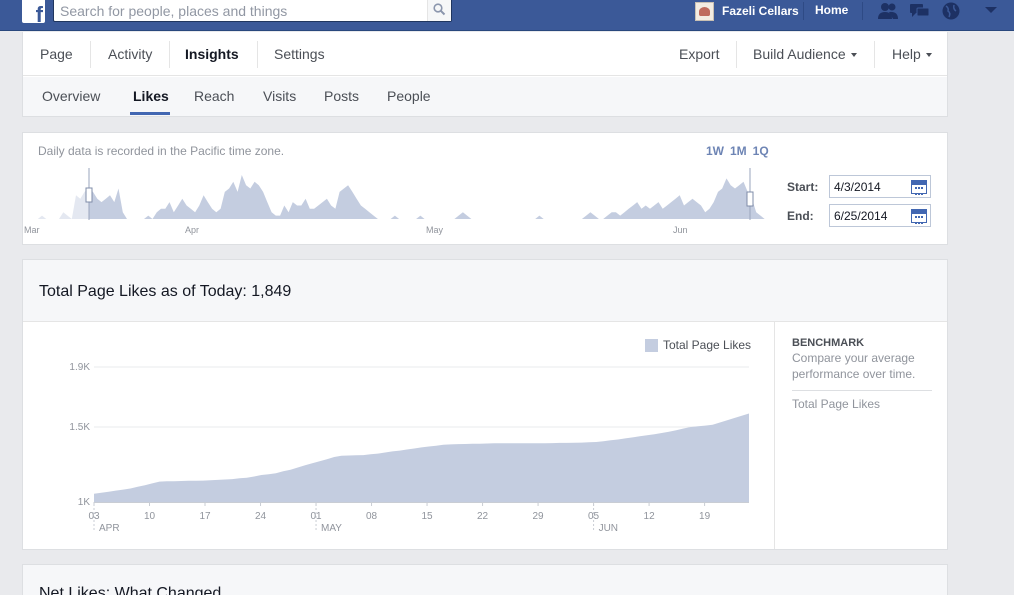 This screenshot has width=1014, height=595. Describe the element at coordinates (704, 11) in the screenshot. I see `avatar` at that location.